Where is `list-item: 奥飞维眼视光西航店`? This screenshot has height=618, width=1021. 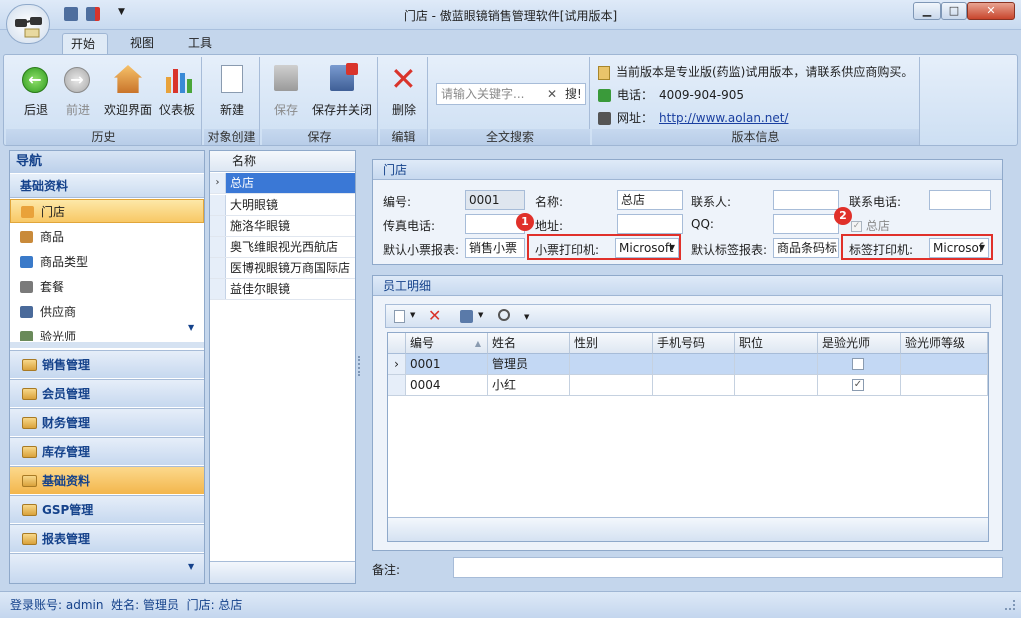 list-item: 奥飞维眼视光西航店 is located at coordinates (282, 247).